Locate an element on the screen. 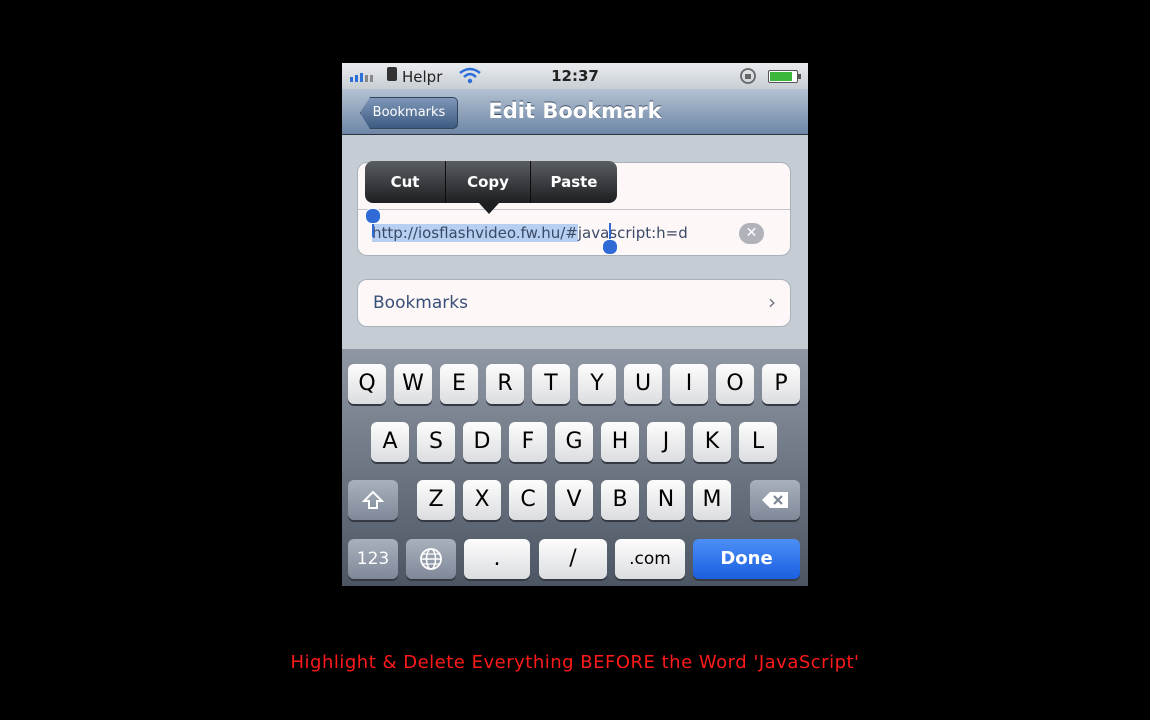 The height and width of the screenshot is (720, 1150). selection-end-handle is located at coordinates (610, 247).